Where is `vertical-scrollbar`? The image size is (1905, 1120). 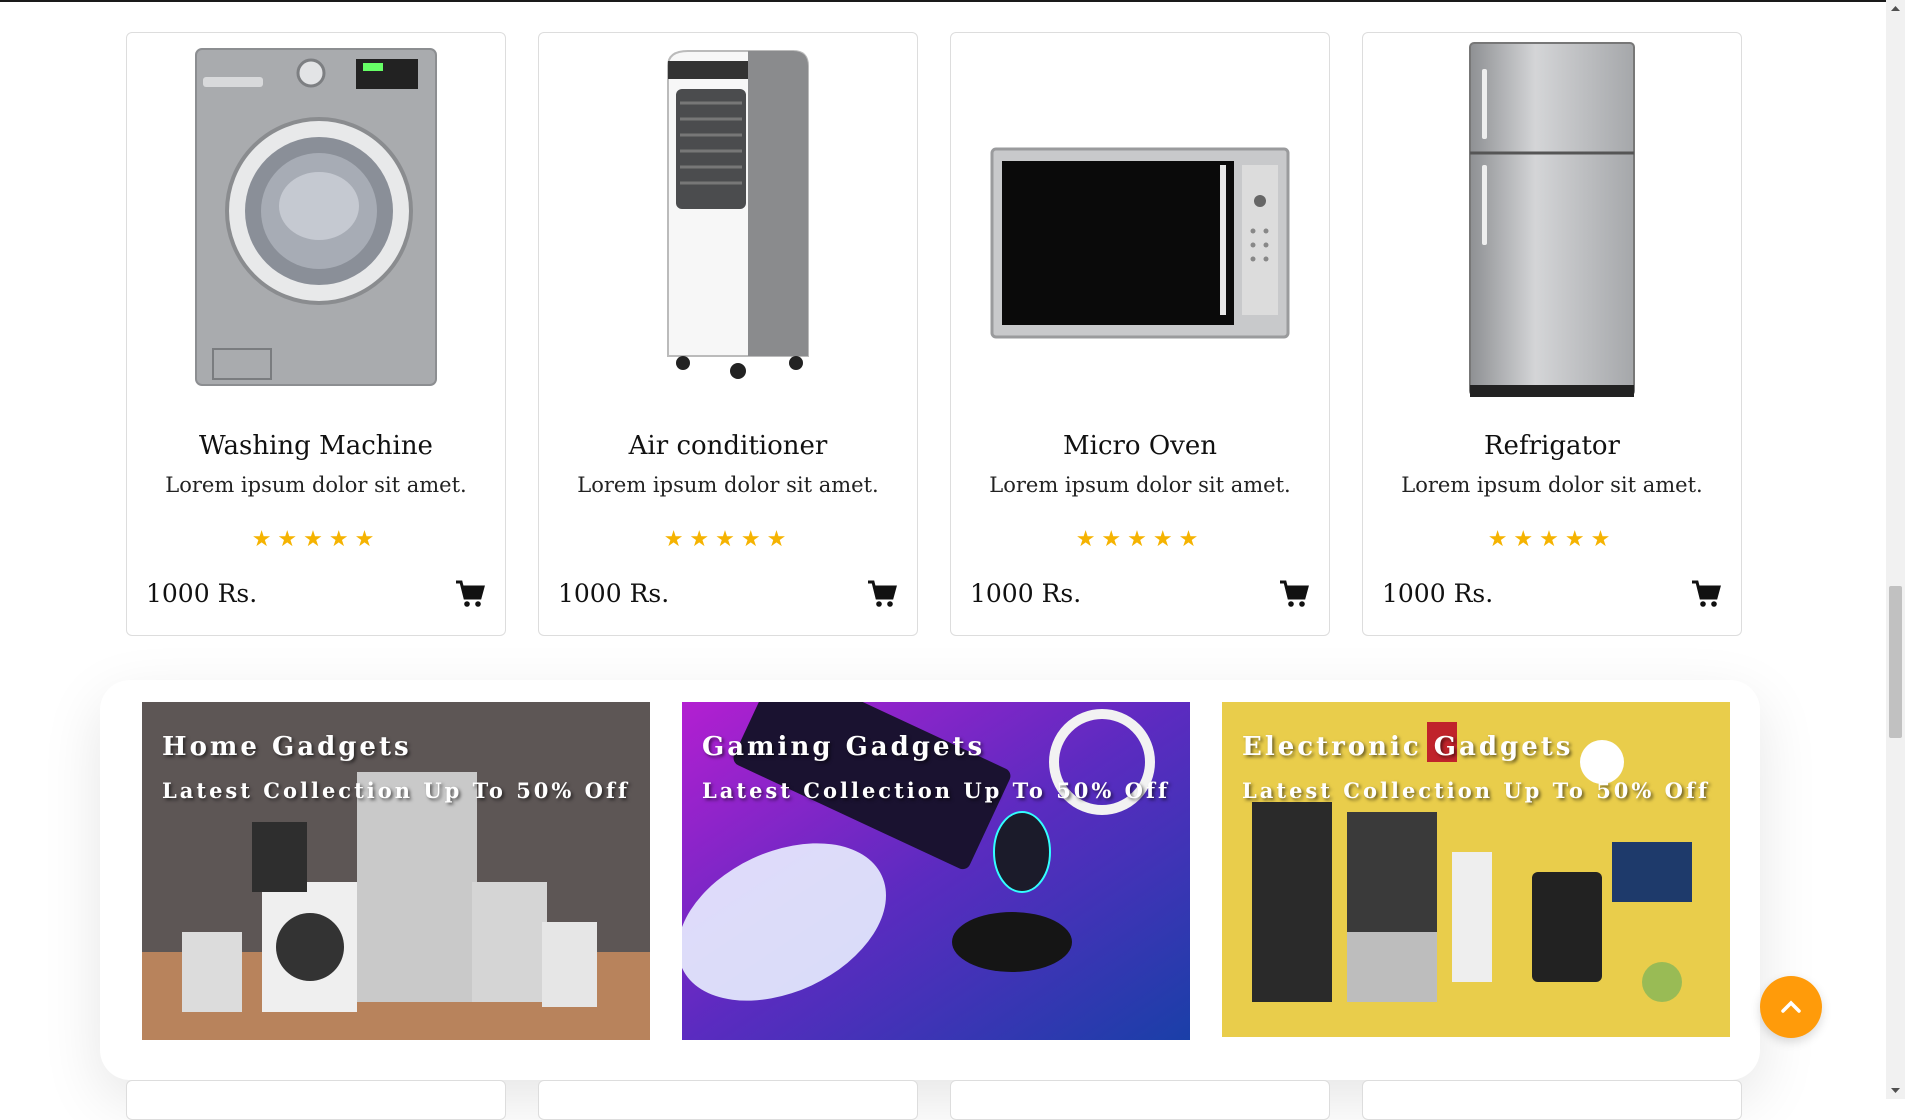 vertical-scrollbar is located at coordinates (1895, 549).